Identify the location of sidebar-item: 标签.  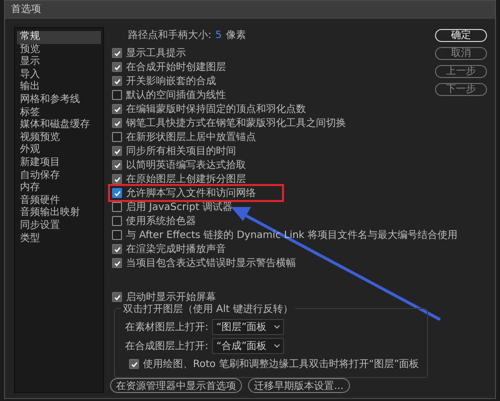
(59, 113).